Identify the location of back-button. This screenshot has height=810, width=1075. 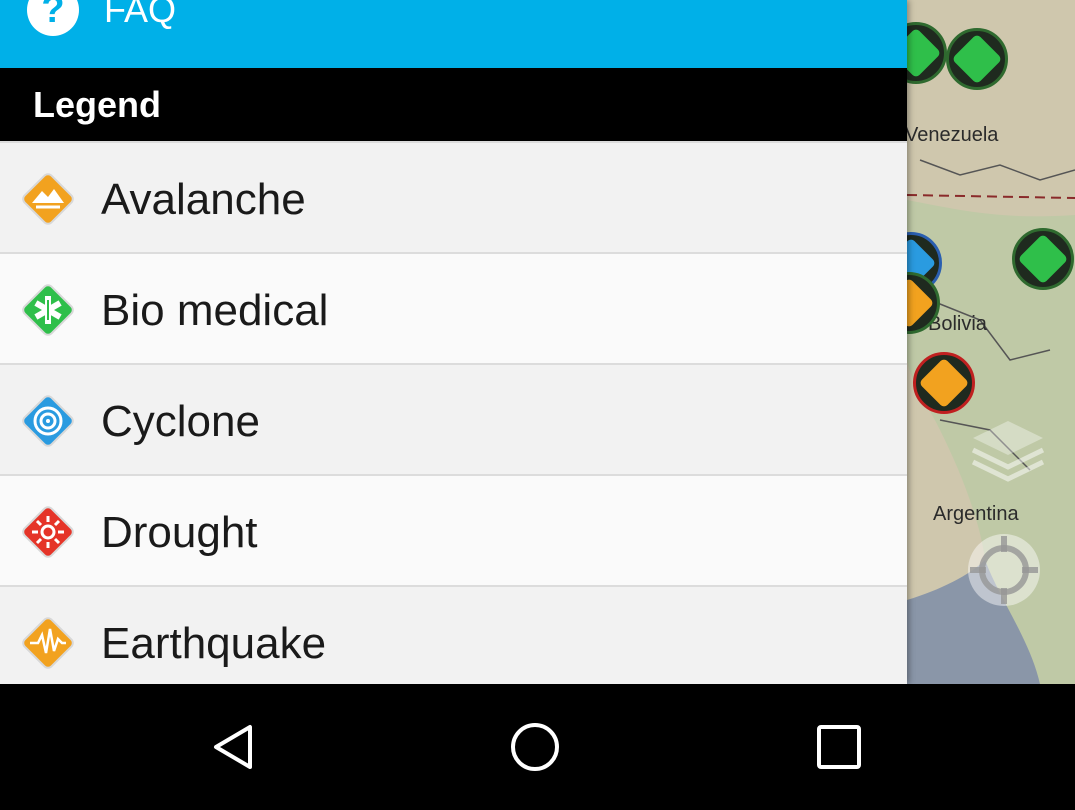
(233, 747).